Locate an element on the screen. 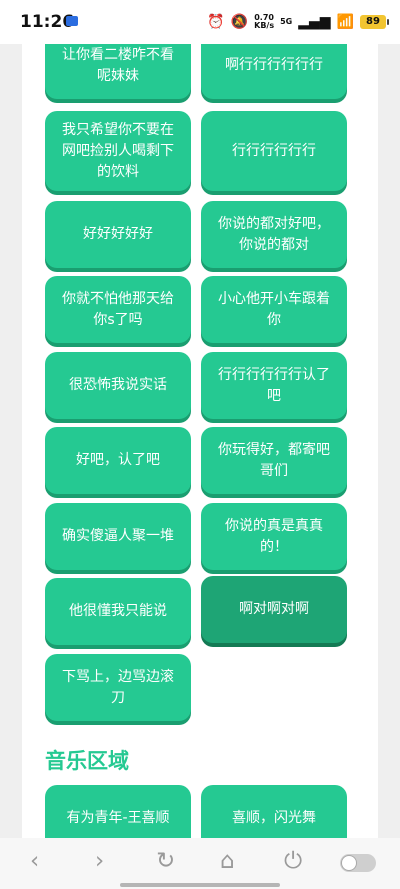 The width and height of the screenshot is (400, 889). home-icon: ⌂ is located at coordinates (227, 861).